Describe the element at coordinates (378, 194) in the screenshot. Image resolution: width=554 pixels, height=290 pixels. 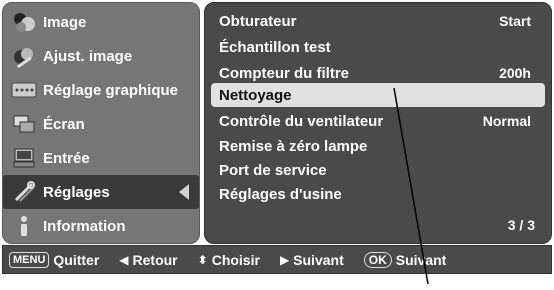
I see `settings-row-factory-defaults: Réglages d'usine` at that location.